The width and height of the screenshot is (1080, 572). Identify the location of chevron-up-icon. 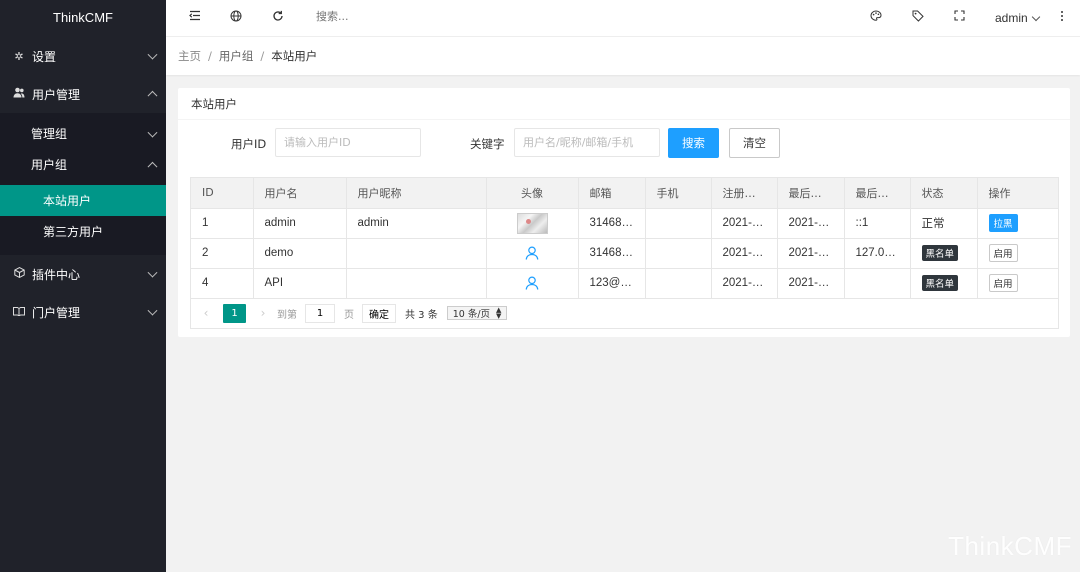
(152, 166).